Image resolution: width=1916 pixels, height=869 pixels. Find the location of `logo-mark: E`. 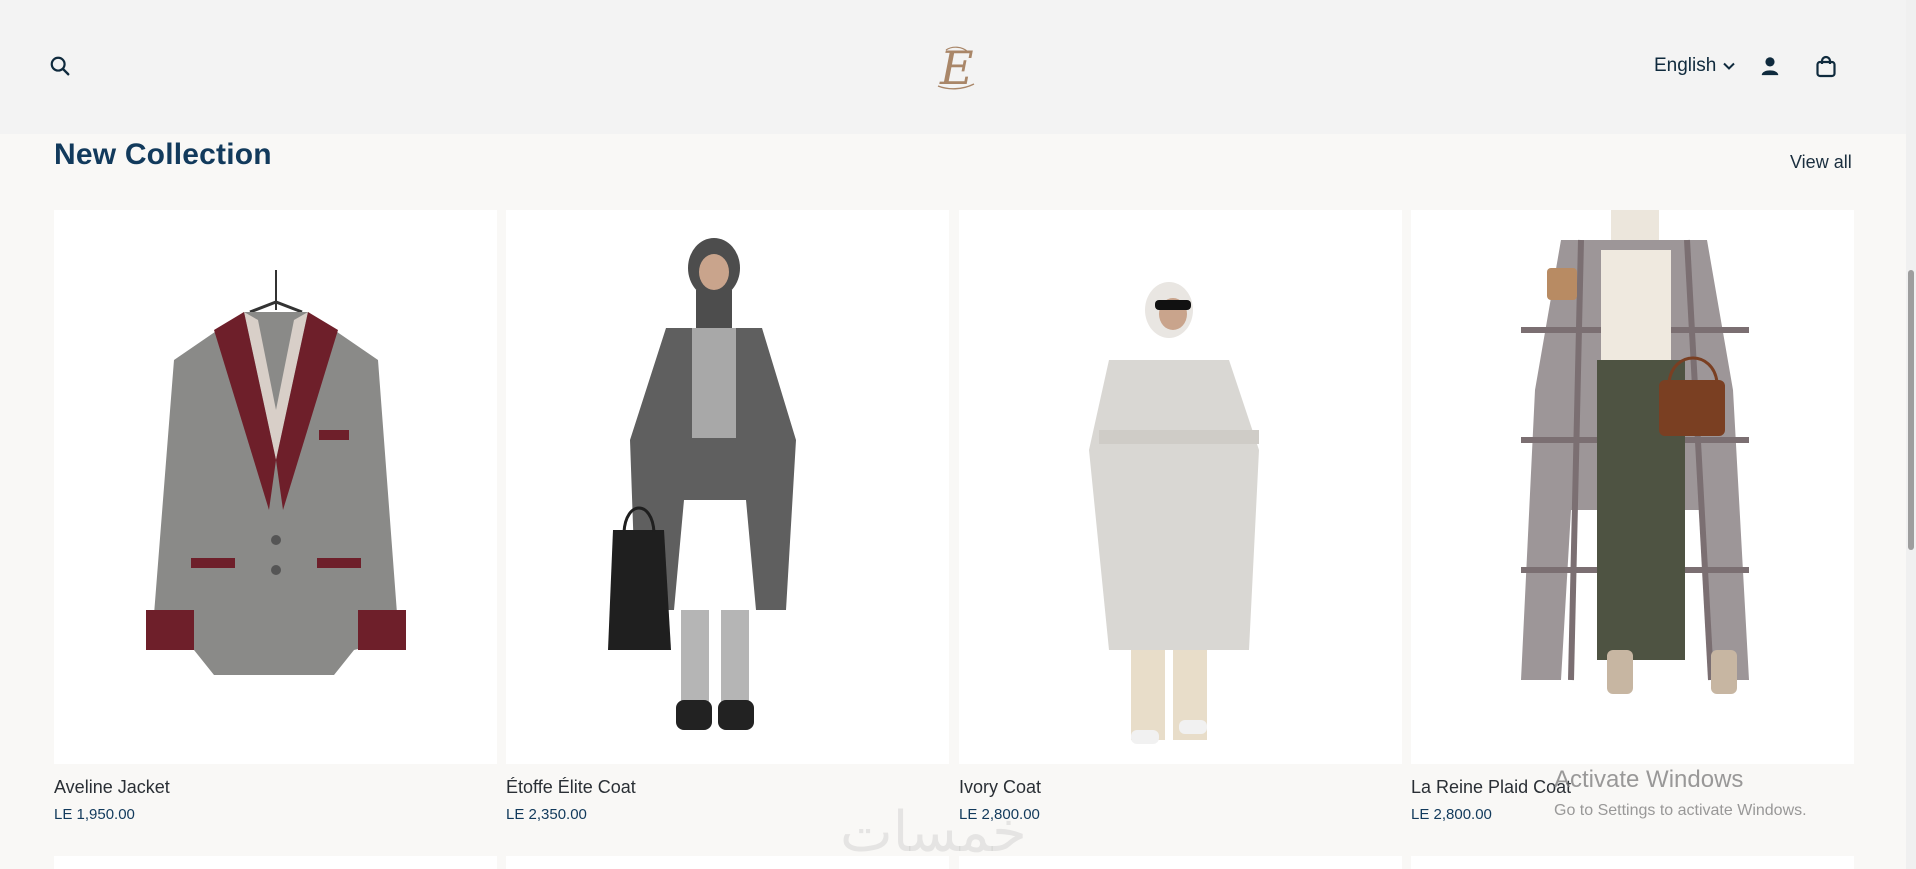

logo-mark: E is located at coordinates (956, 68).